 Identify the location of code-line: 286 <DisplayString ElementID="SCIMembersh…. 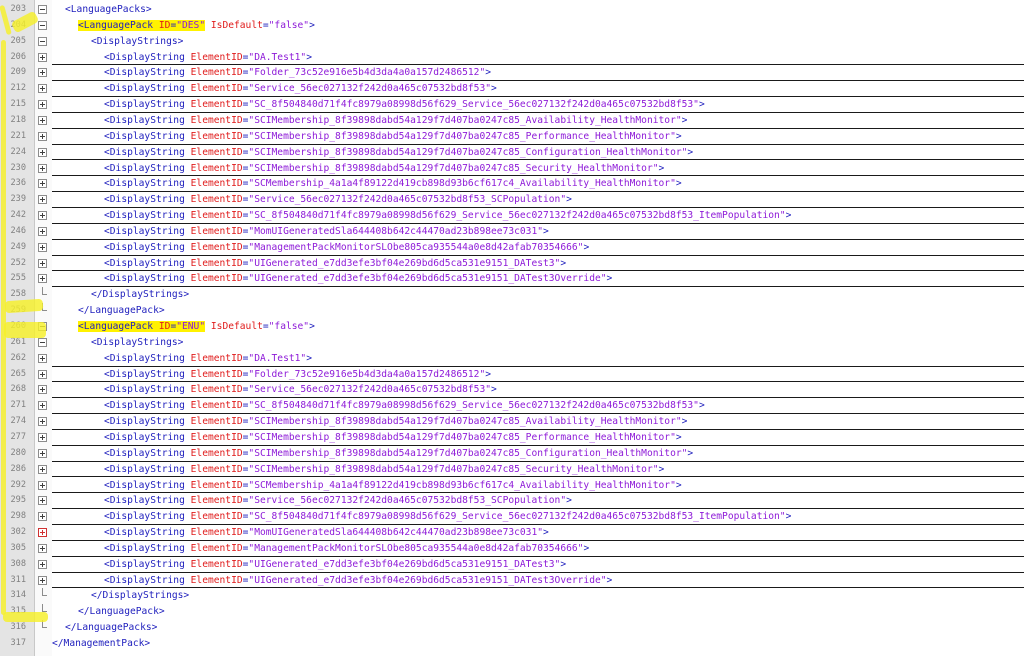
(512, 470).